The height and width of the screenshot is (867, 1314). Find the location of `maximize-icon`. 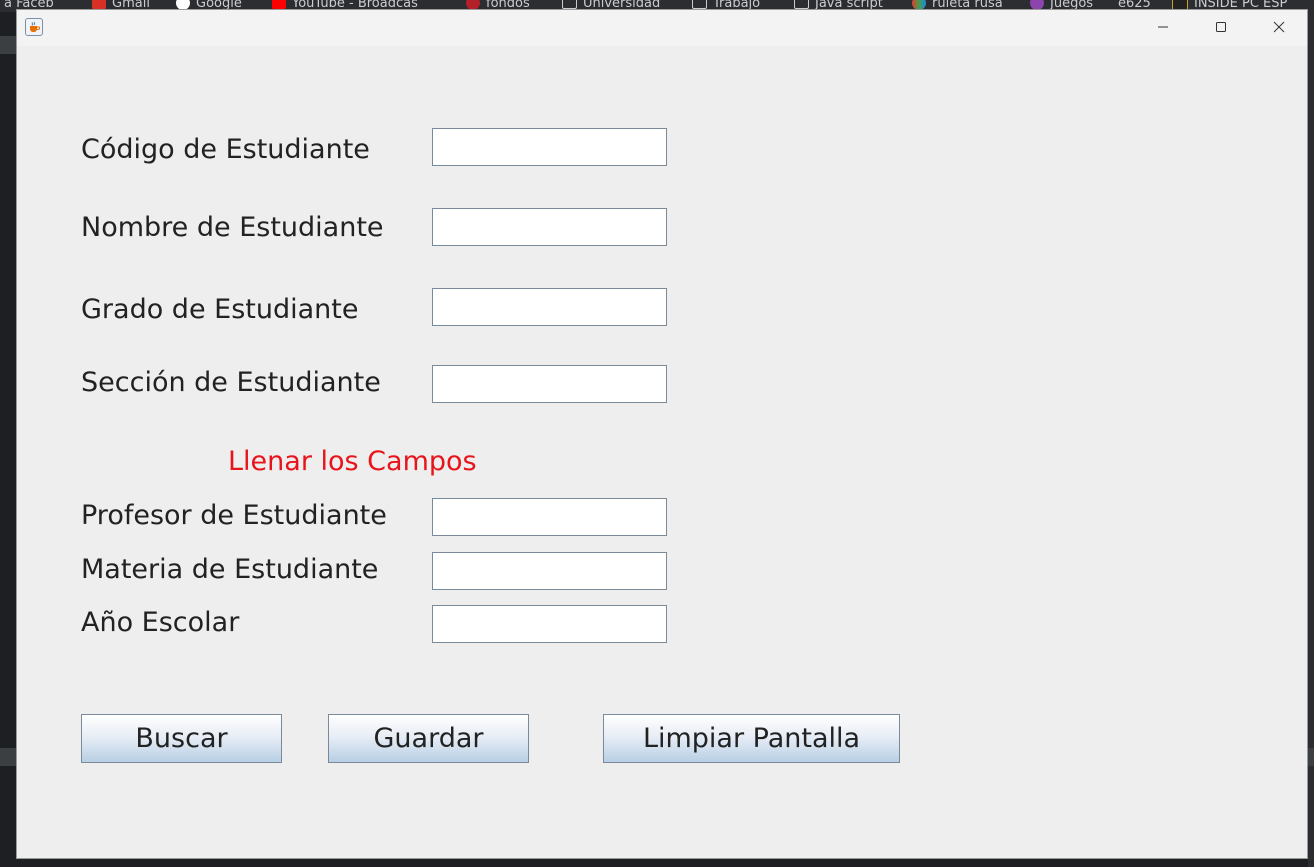

maximize-icon is located at coordinates (1221, 27).